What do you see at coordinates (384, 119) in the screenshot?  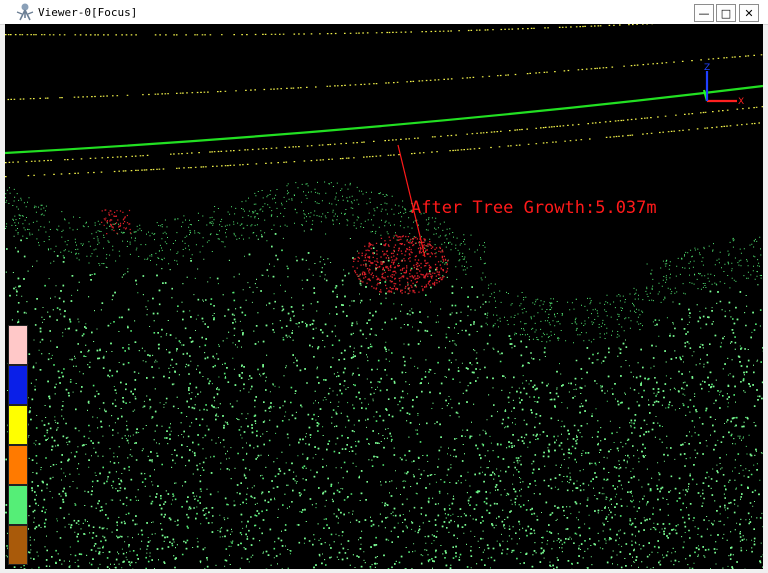 I see `power-line` at bounding box center [384, 119].